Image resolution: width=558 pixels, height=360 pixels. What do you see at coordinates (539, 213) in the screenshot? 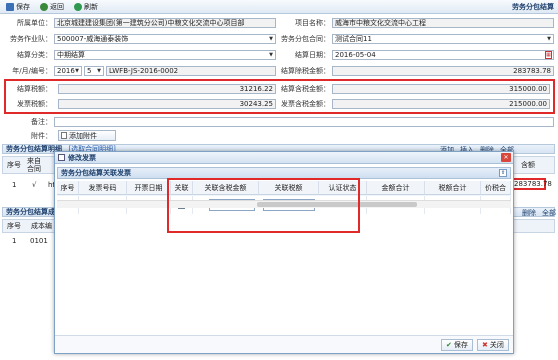
I see `cost-actions: 删除 全部` at bounding box center [539, 213].